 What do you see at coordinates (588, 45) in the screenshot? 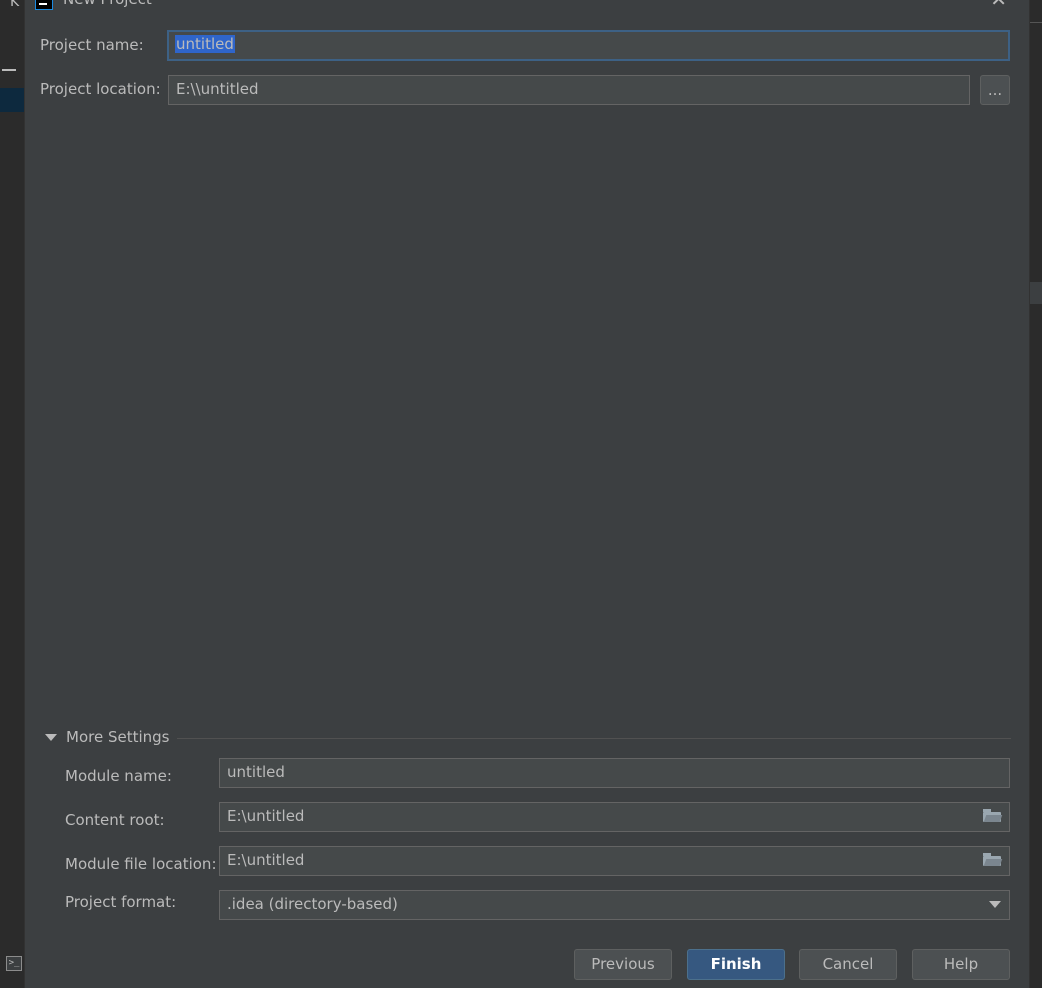
I see `project-name-input: untitled` at bounding box center [588, 45].